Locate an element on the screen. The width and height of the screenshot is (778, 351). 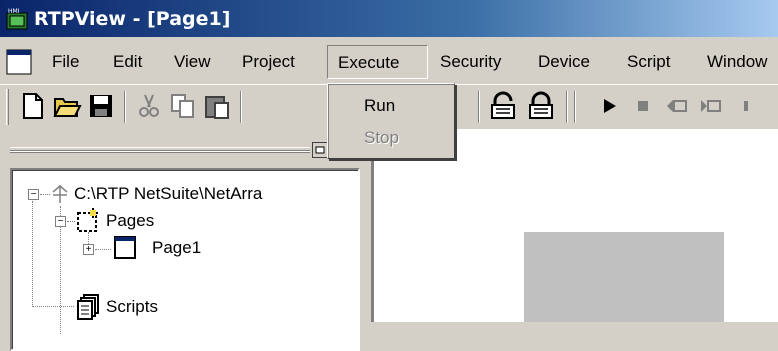
execute-dropdown: Run Stop is located at coordinates (391, 121).